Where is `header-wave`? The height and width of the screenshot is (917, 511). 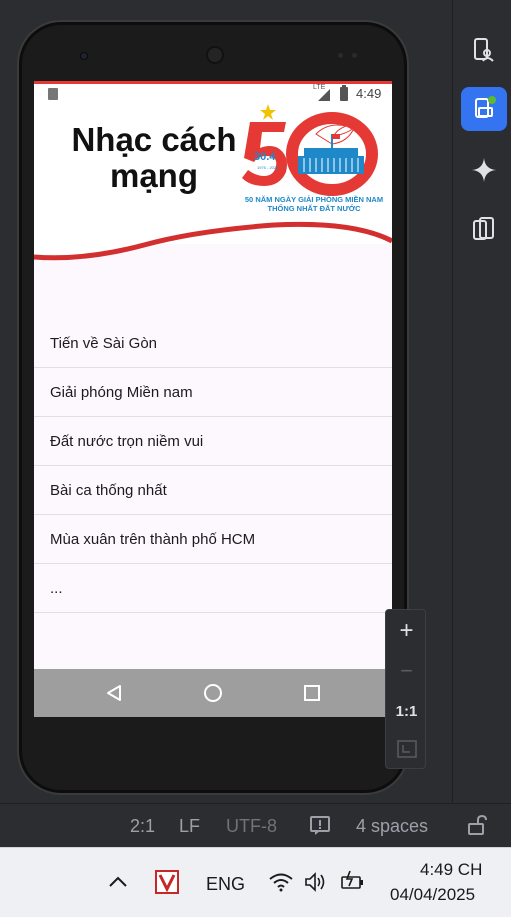 header-wave is located at coordinates (213, 236).